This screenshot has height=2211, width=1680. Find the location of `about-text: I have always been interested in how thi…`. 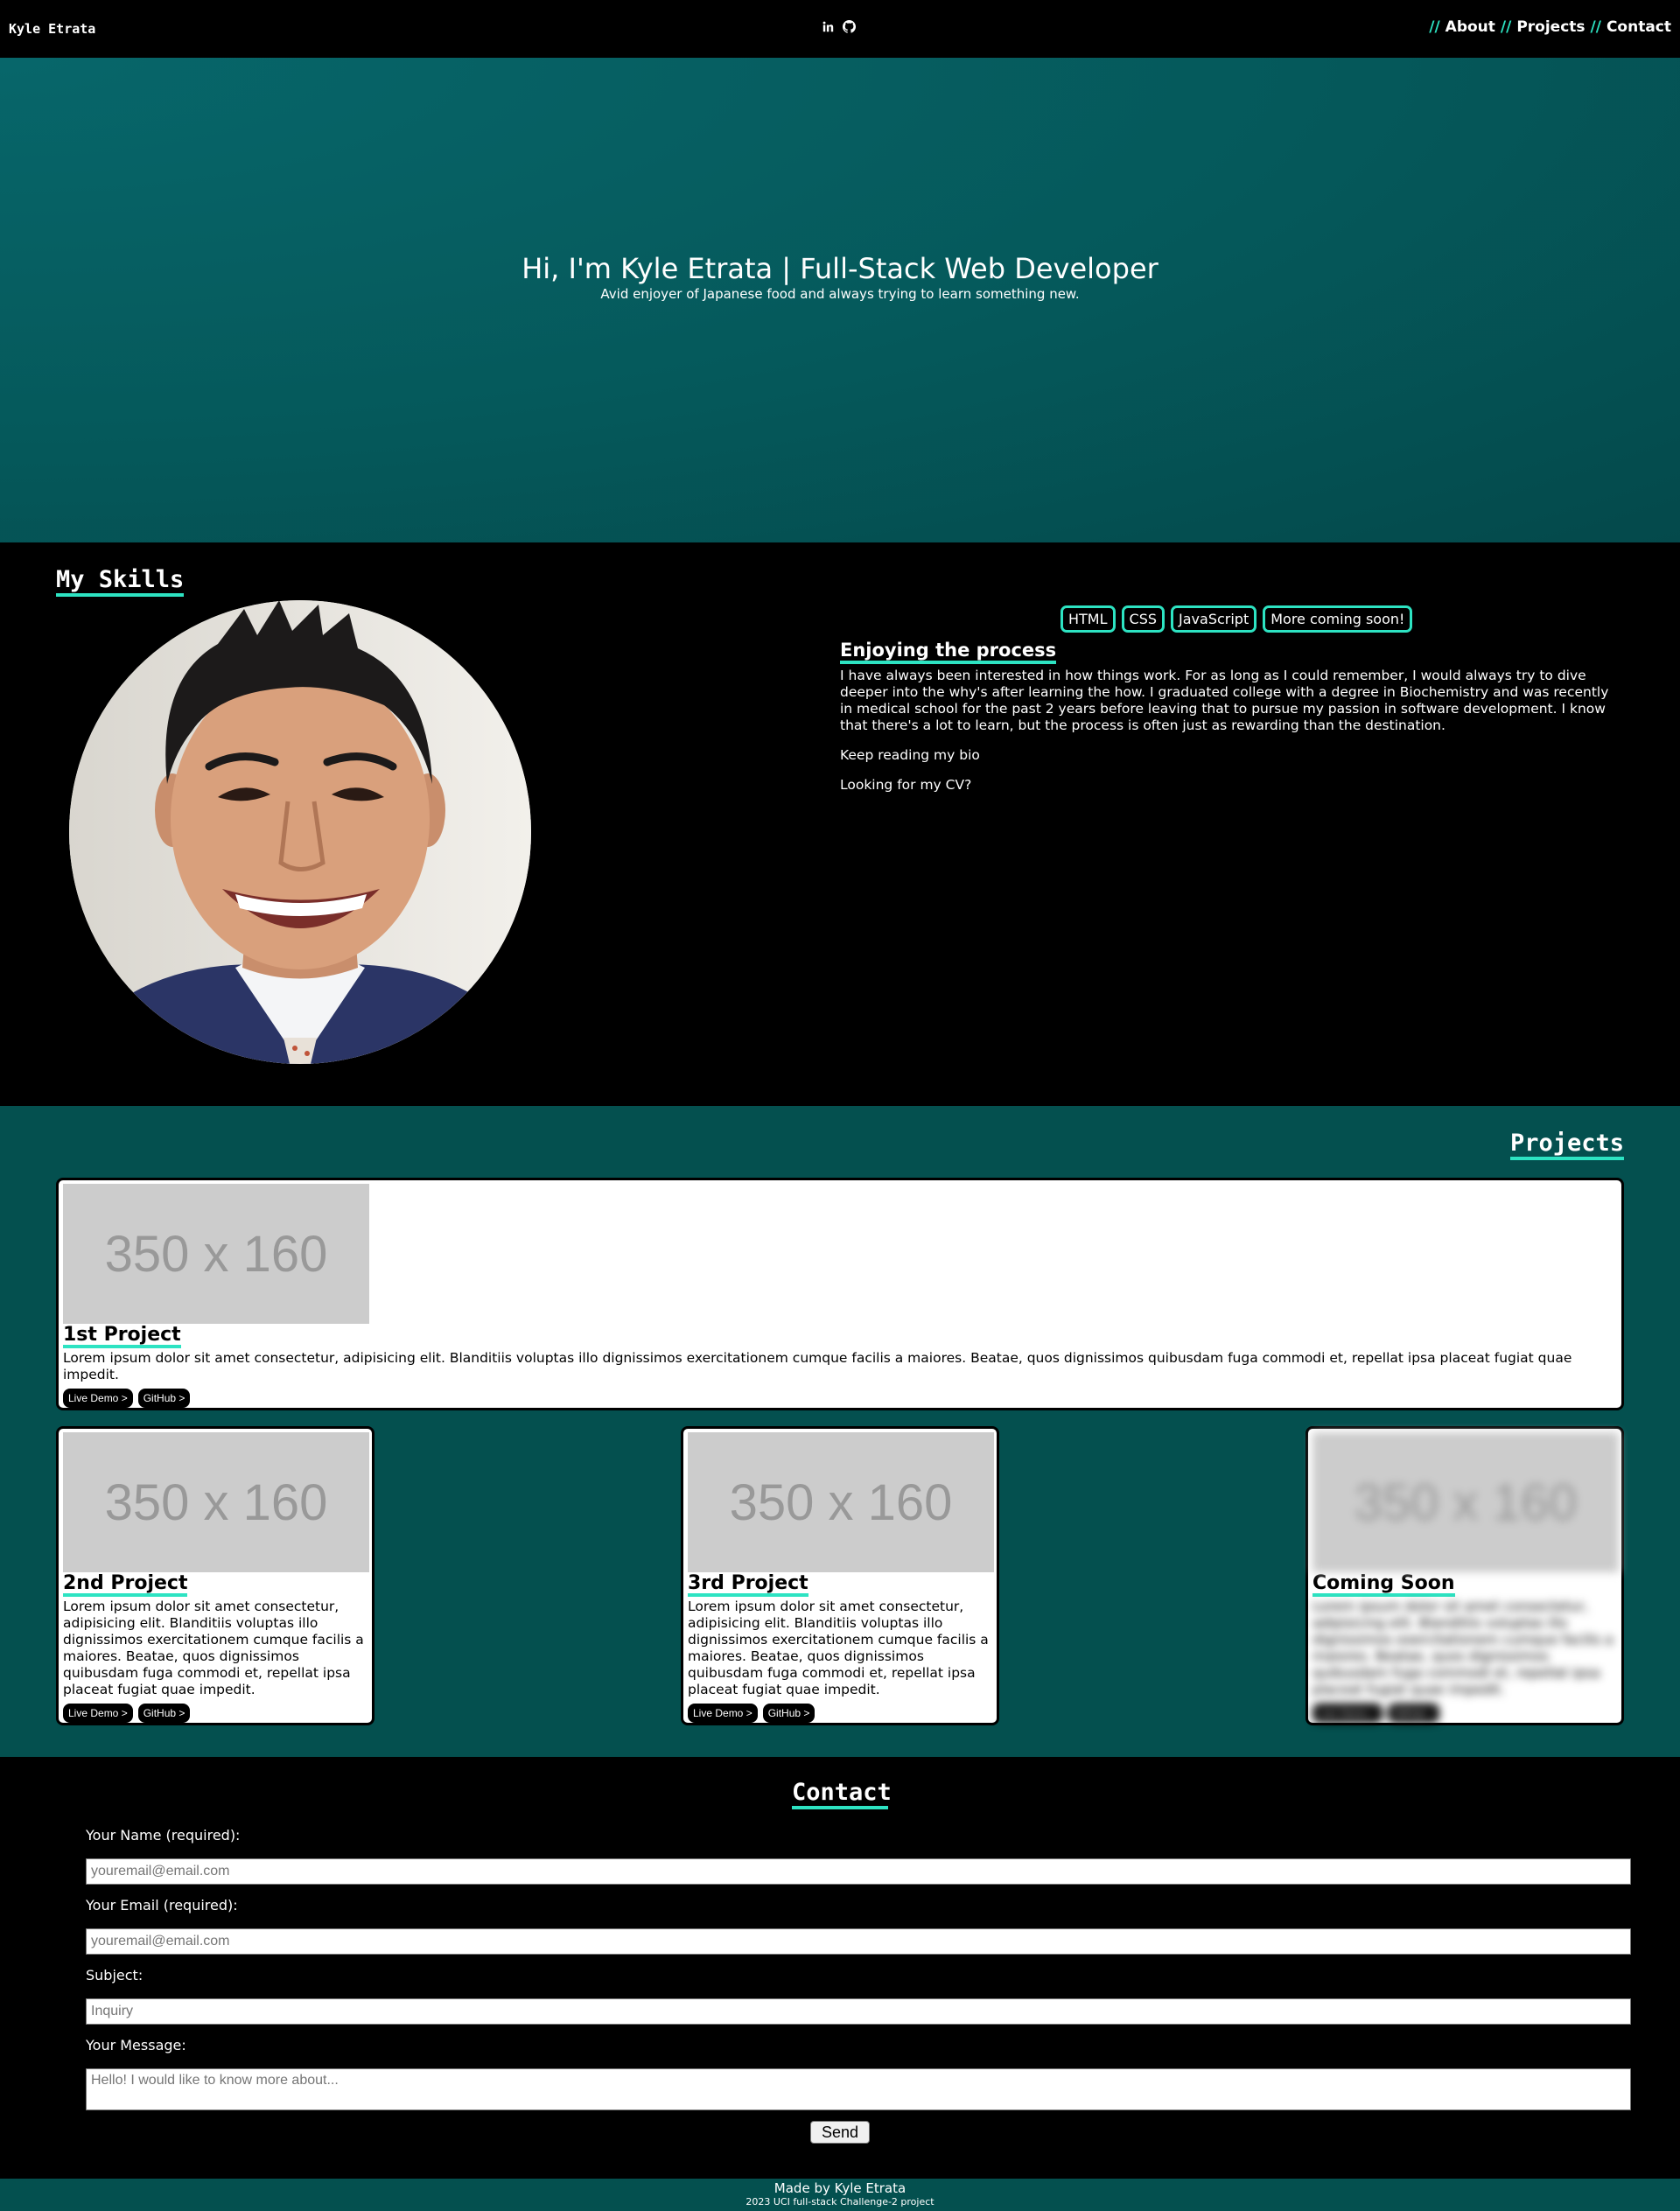

about-text: I have always been interested in how thi… is located at coordinates (1224, 700).